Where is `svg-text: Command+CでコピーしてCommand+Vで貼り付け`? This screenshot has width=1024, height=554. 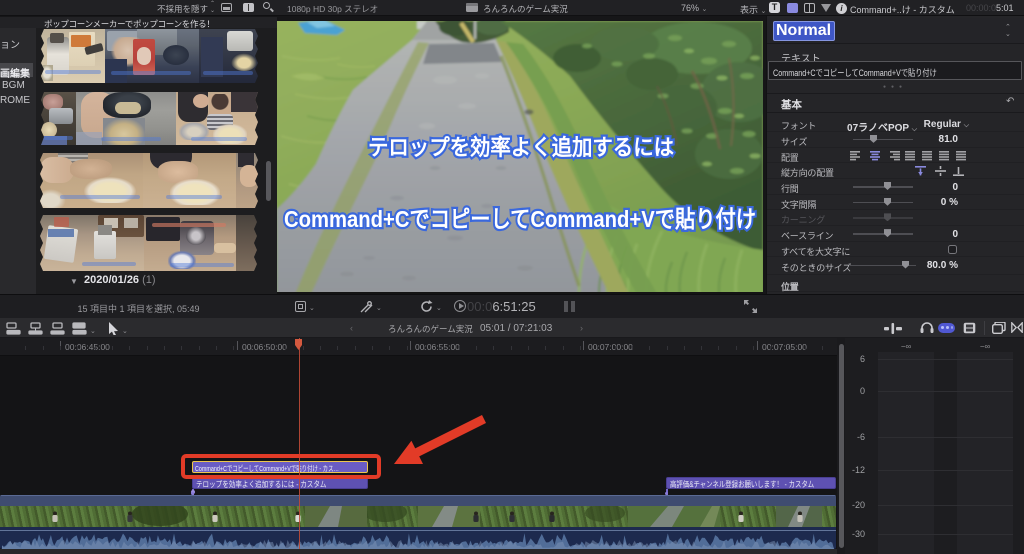 svg-text: Command+CでコピーしてCommand+Vで貼り付け is located at coordinates (520, 219).